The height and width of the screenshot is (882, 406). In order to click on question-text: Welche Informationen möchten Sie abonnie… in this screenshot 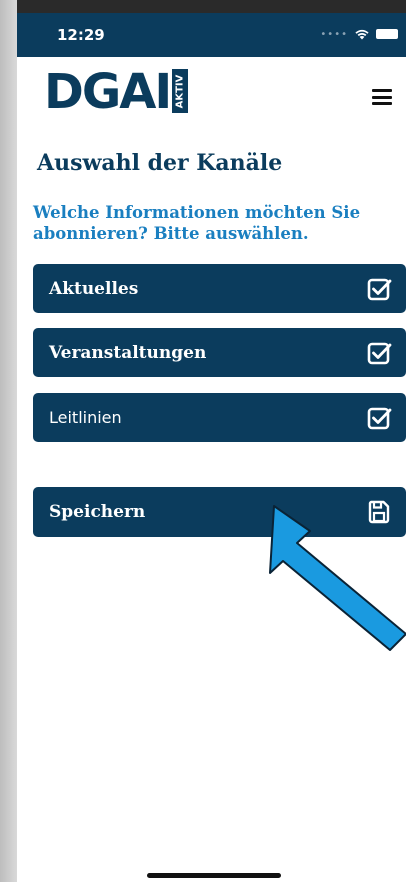, I will do `click(197, 223)`.